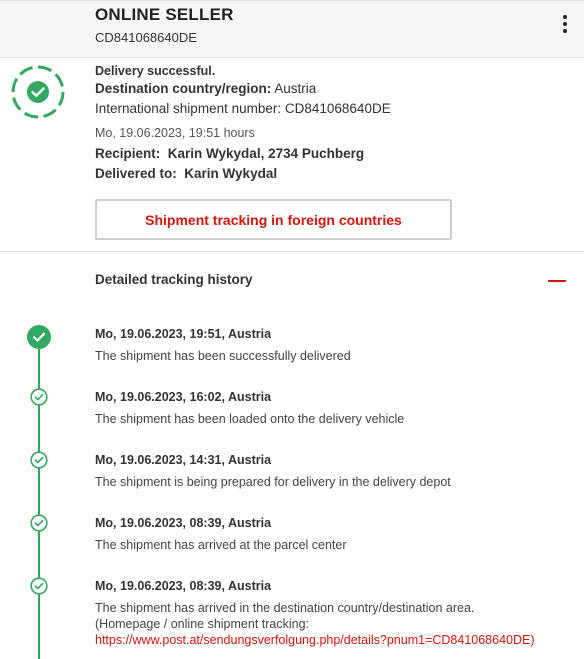 This screenshot has height=659, width=584. I want to click on history-title: Detailed tracking history, so click(174, 279).